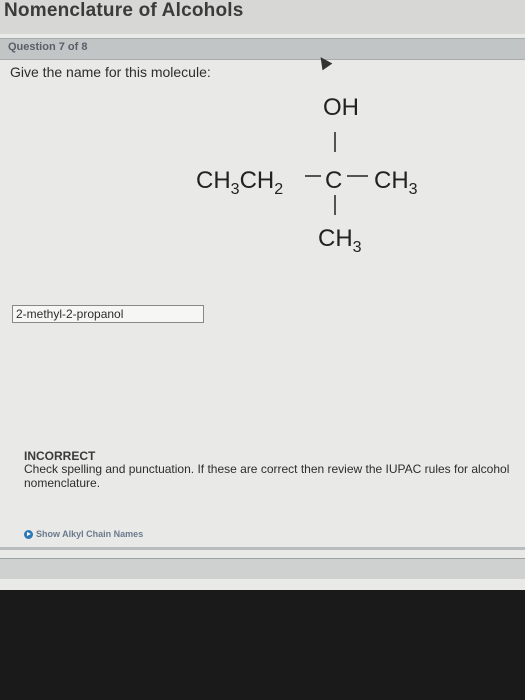 The height and width of the screenshot is (700, 525). Describe the element at coordinates (307, 175) in the screenshot. I see `molecule-structure: OH CH3CH2 C CH3 CH3` at that location.